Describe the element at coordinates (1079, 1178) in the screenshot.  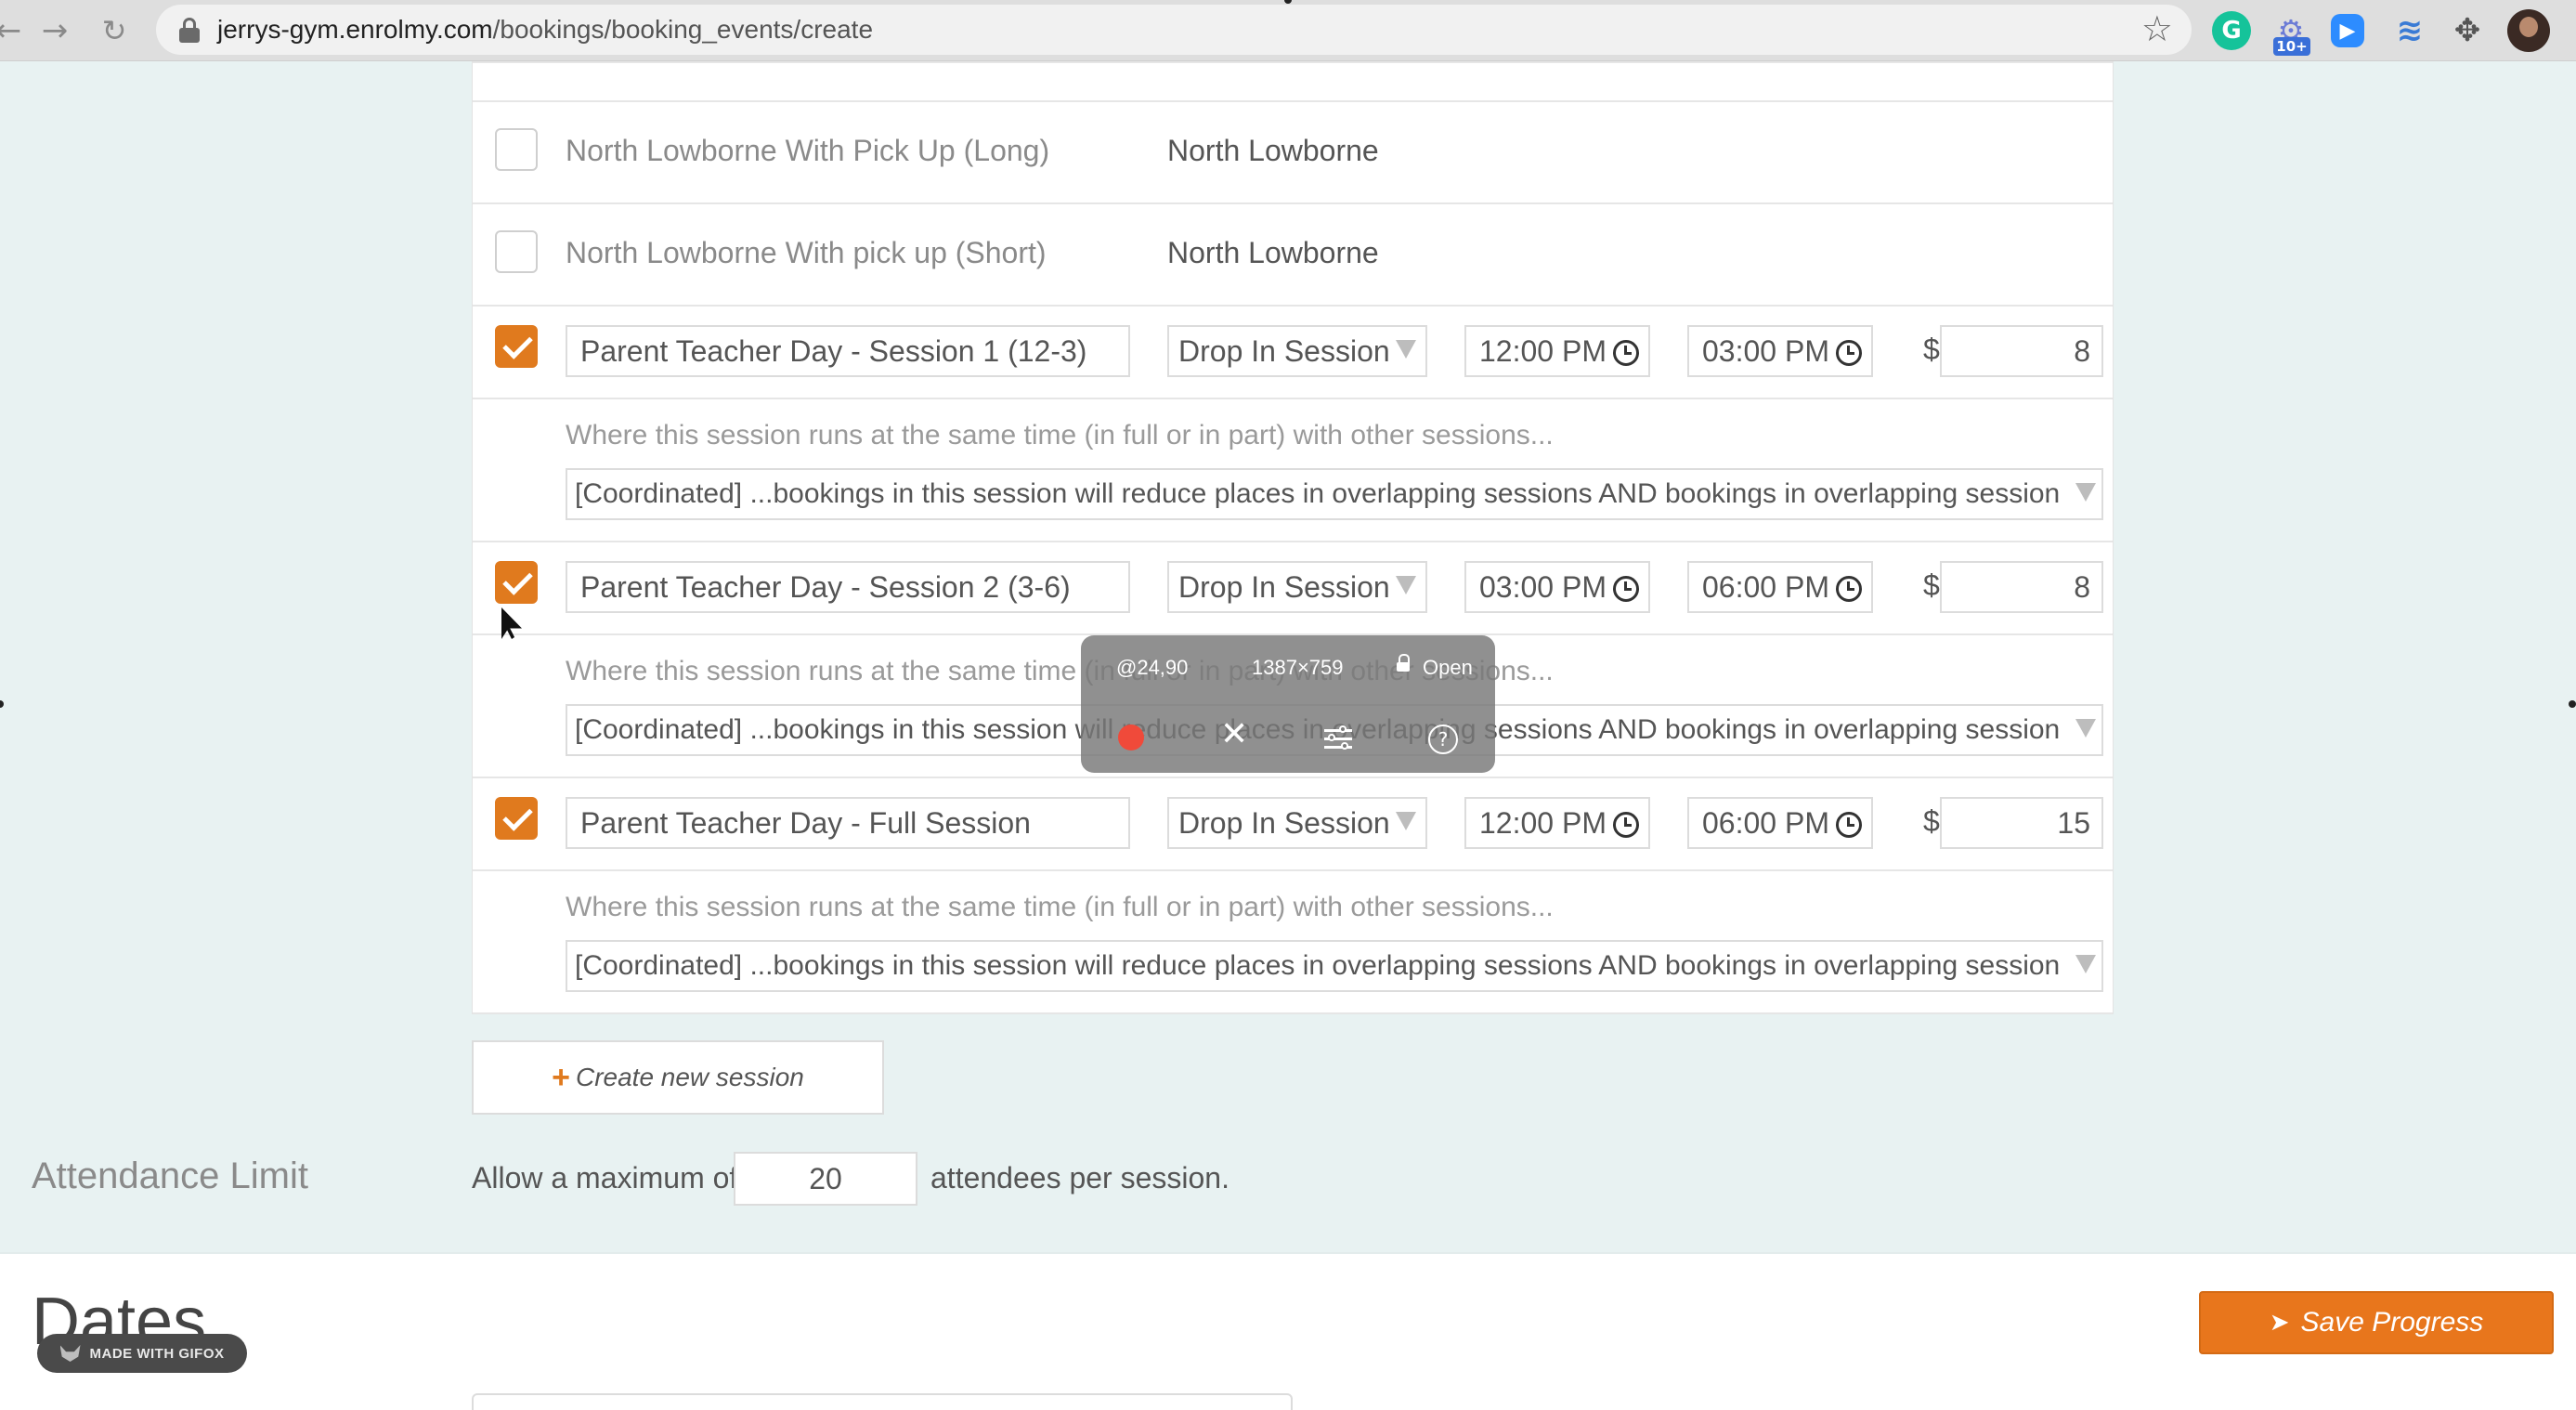
I see `attendance-suffix: attendees per session.` at that location.